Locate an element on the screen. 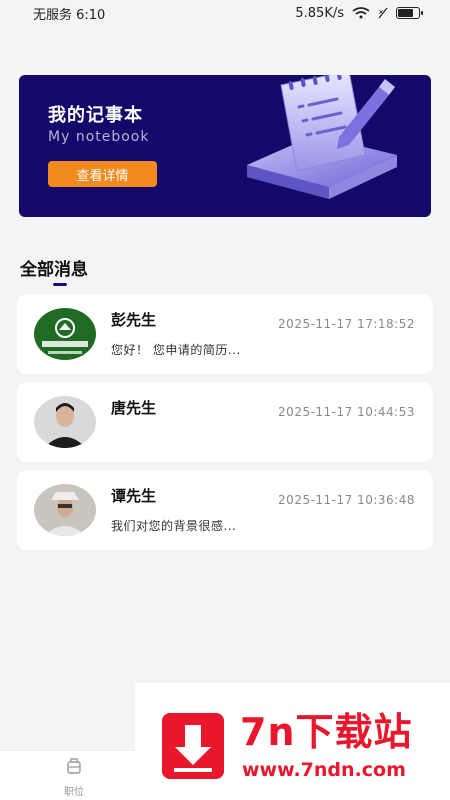 This screenshot has width=450, height=800. briefcase-icon is located at coordinates (74, 766).